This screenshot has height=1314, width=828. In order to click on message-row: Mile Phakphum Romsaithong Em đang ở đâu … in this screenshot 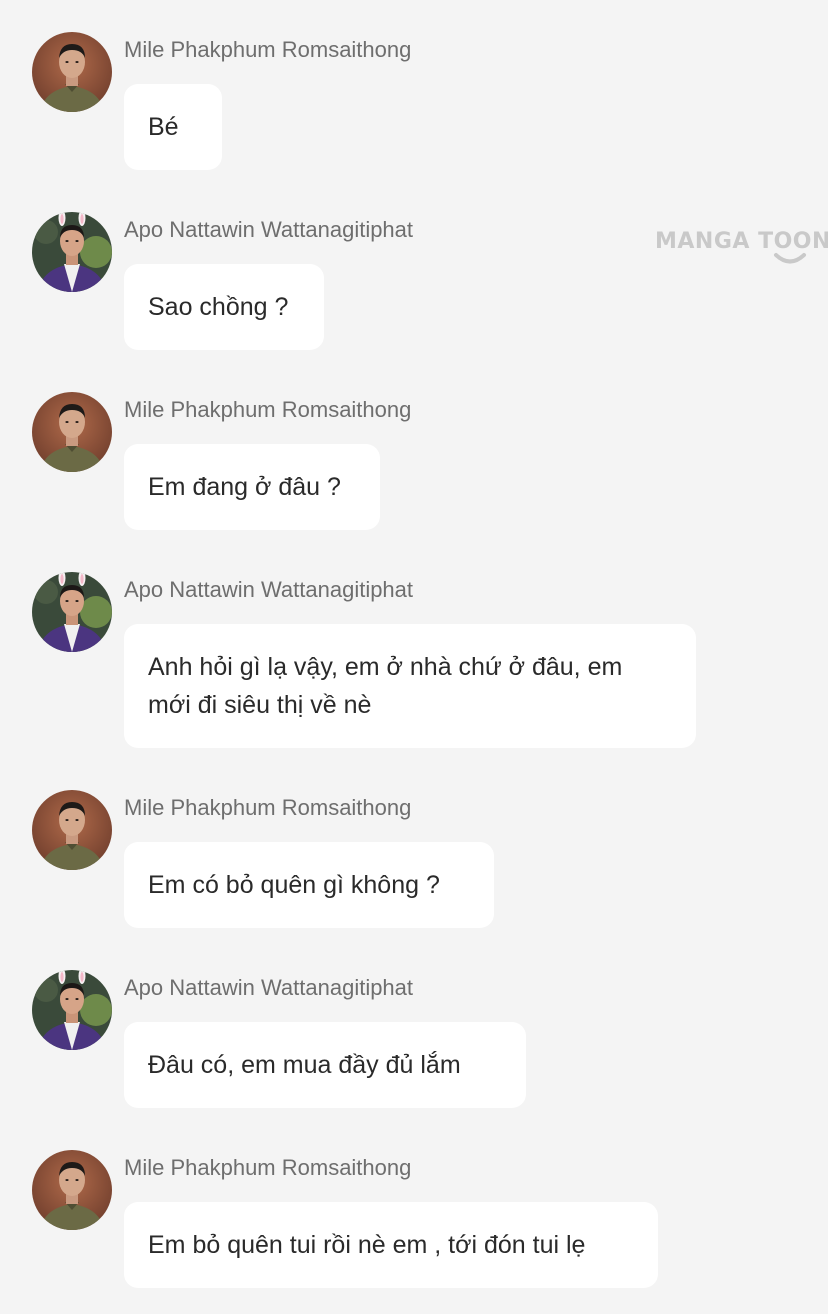, I will do `click(414, 477)`.